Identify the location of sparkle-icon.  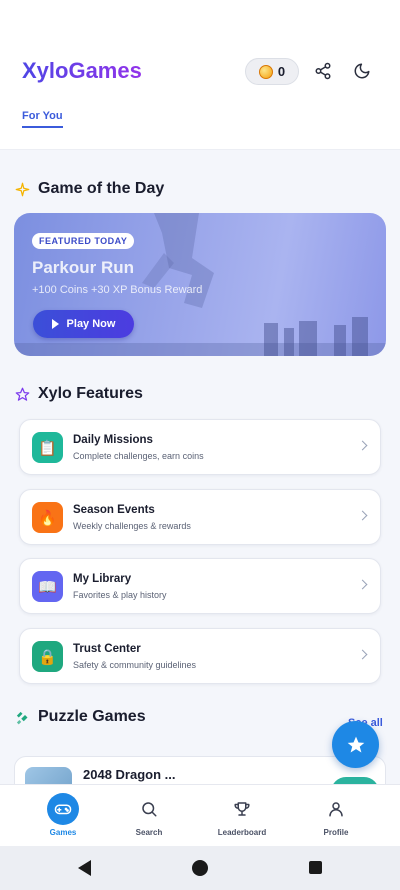
(22, 189).